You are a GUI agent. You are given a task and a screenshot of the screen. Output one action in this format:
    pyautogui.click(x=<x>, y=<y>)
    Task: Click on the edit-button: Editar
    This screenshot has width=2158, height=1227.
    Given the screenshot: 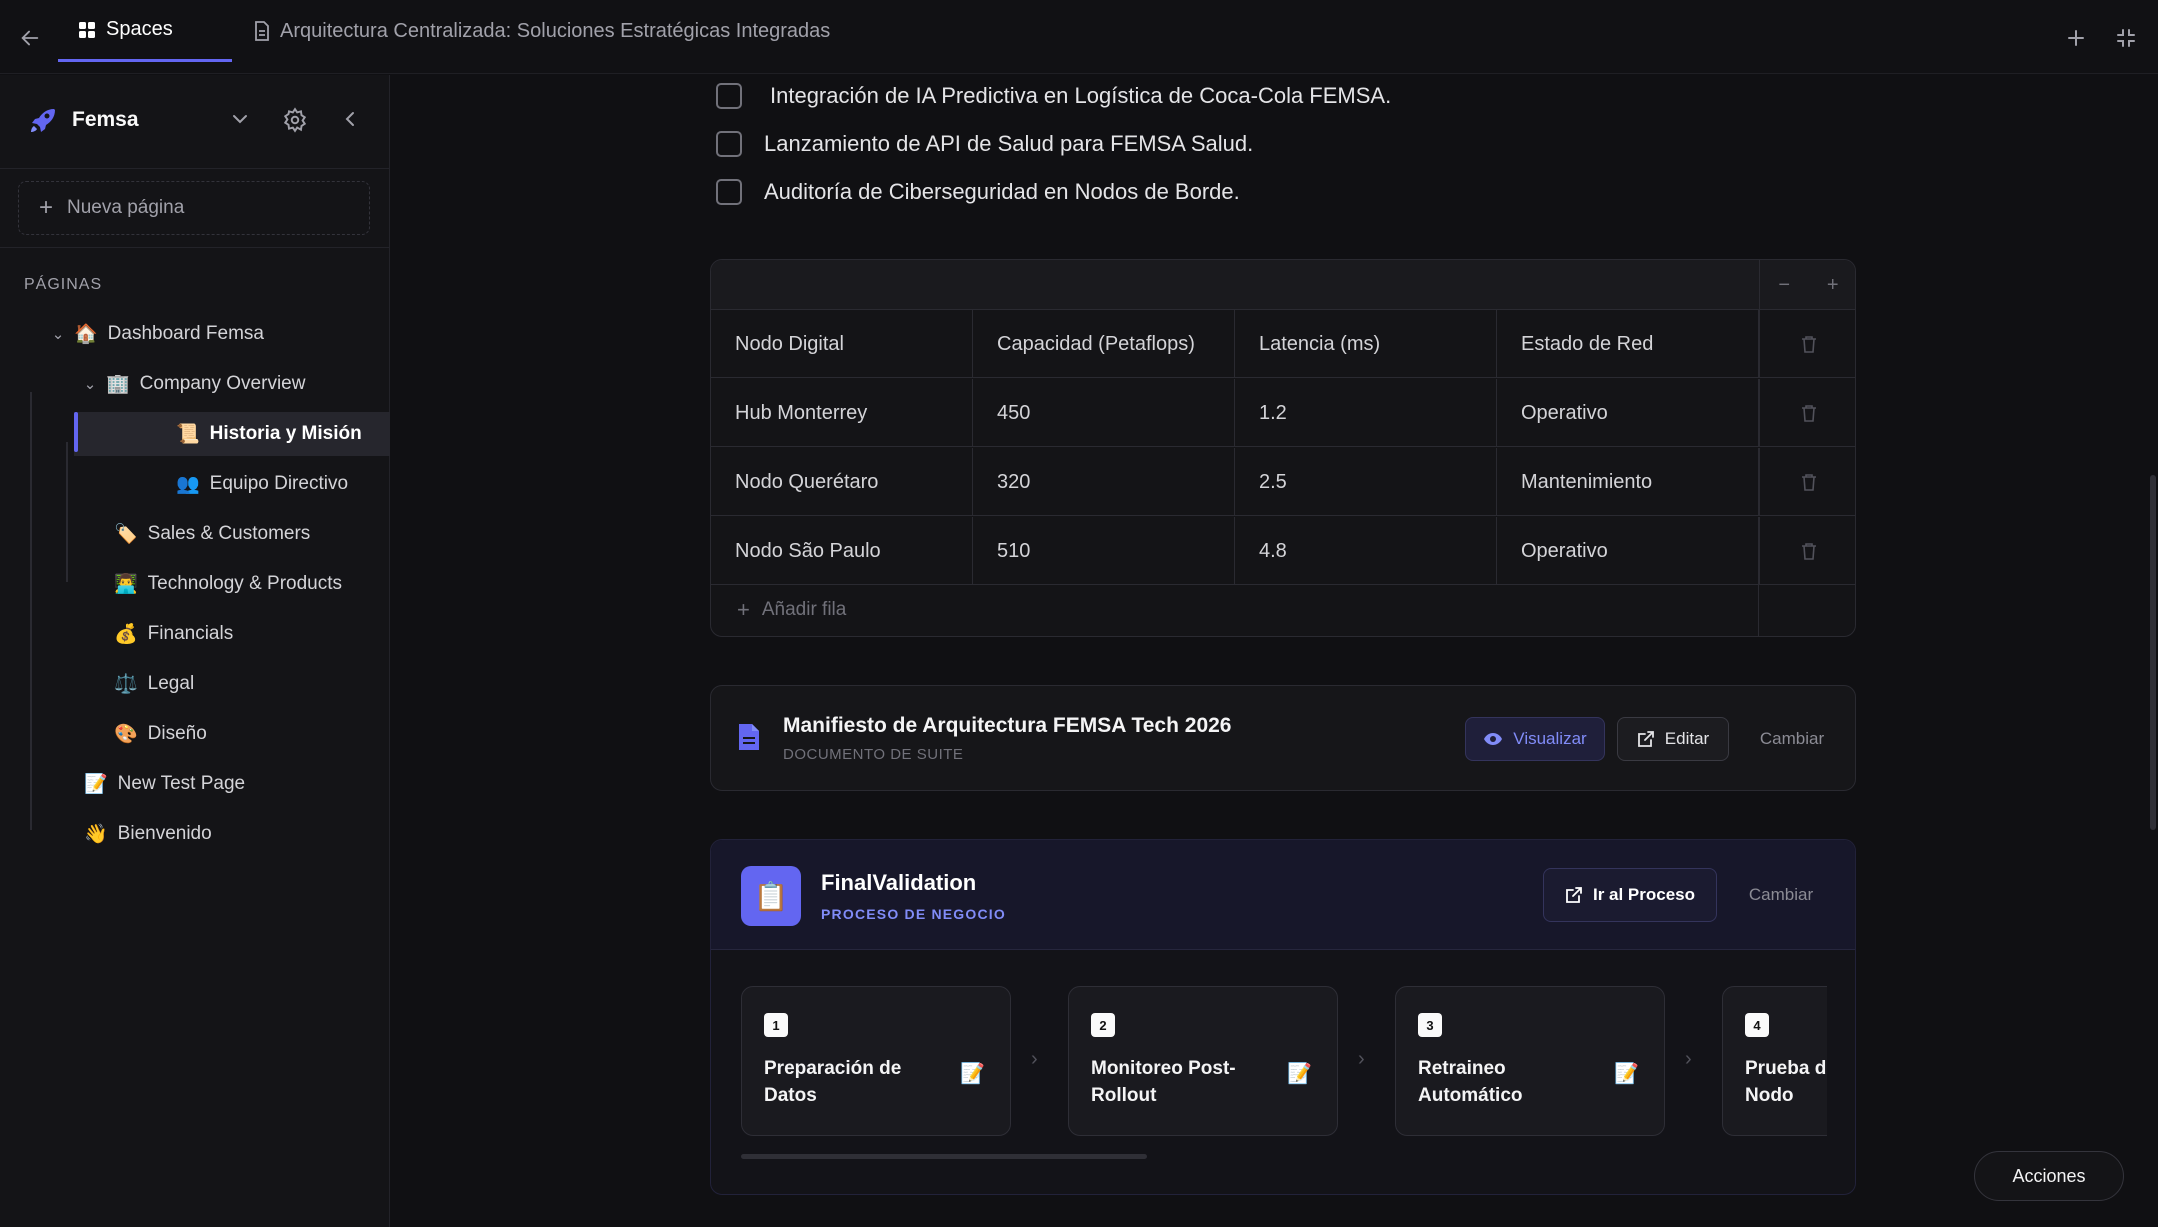 What is the action you would take?
    pyautogui.click(x=1673, y=739)
    